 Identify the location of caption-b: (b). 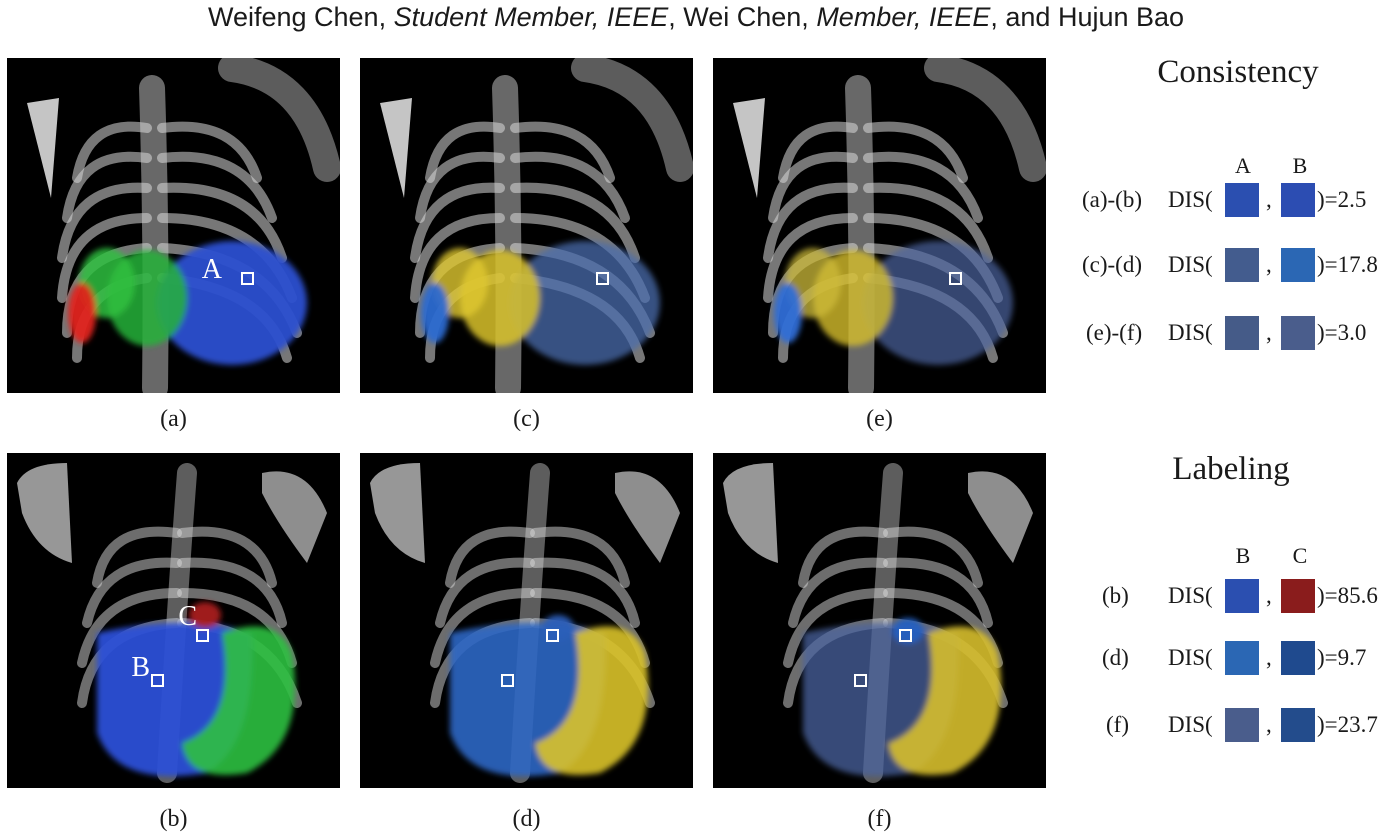
(173, 819).